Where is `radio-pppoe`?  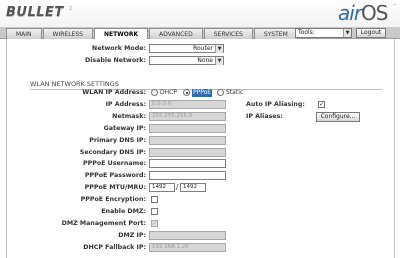
radio-pppoe is located at coordinates (186, 92).